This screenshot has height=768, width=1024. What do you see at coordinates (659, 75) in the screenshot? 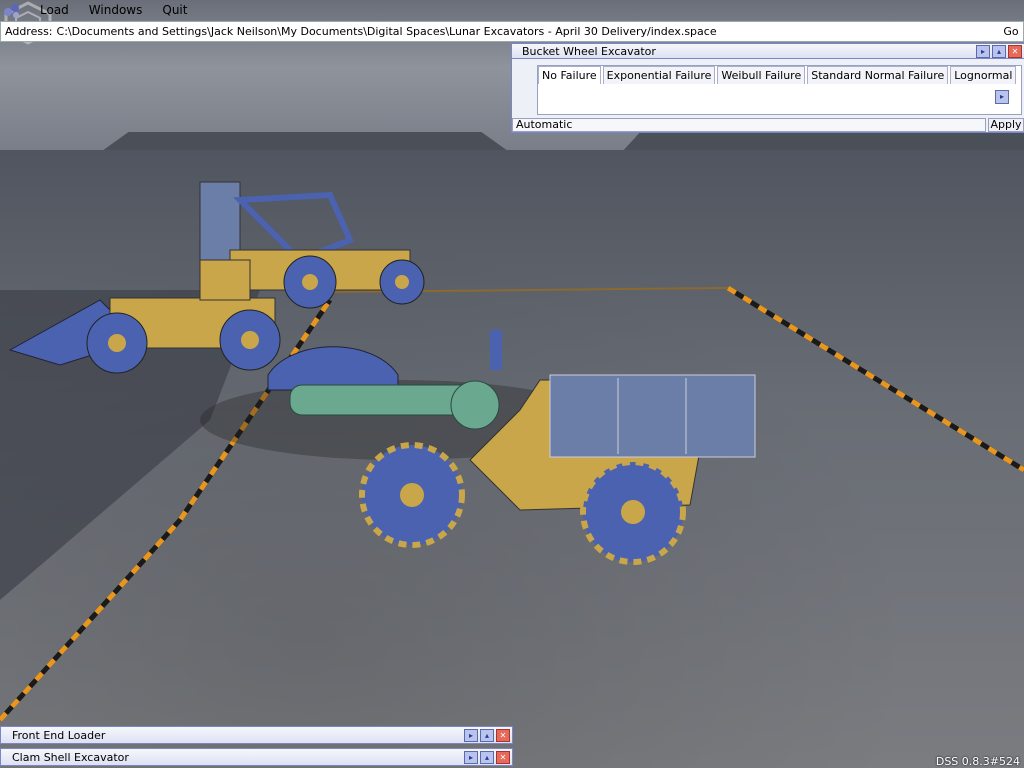
I see `tab-exponential-failure: Exponential Failure` at bounding box center [659, 75].